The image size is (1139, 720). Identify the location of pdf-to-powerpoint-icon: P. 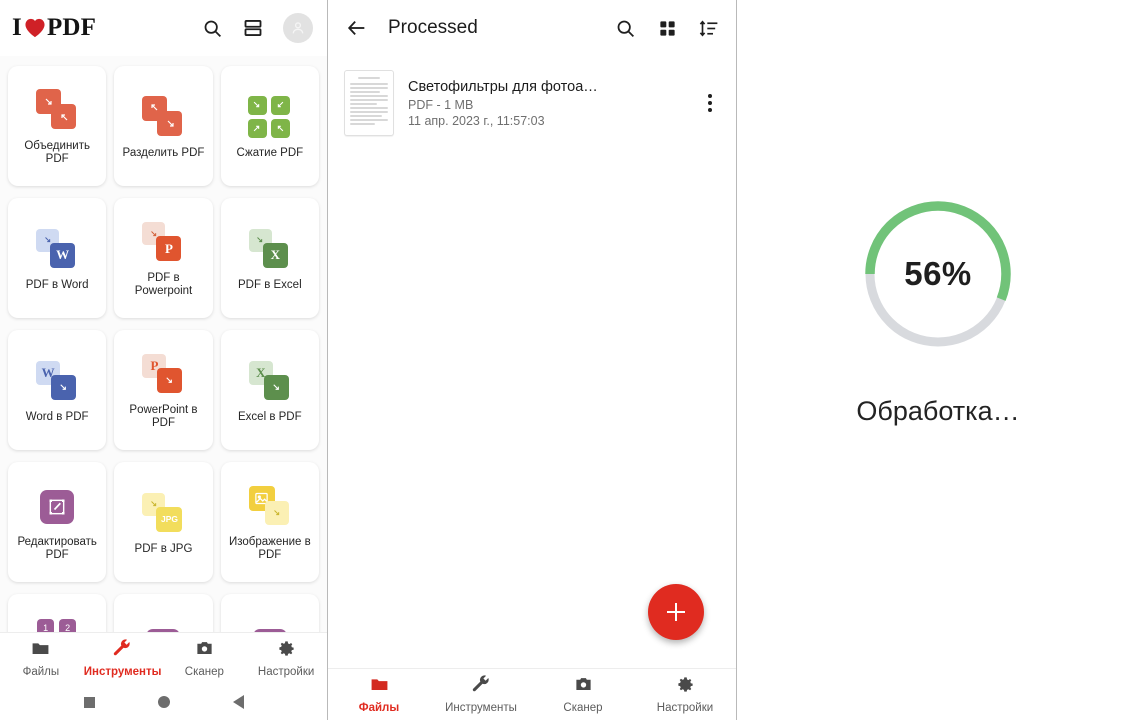
(163, 243).